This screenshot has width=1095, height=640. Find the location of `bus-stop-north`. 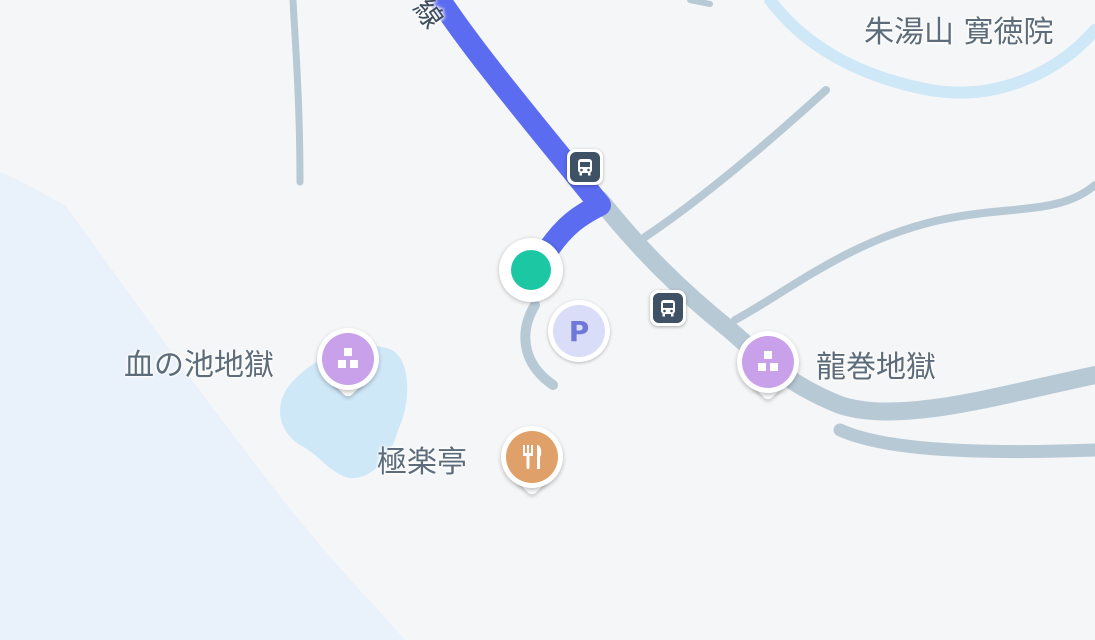

bus-stop-north is located at coordinates (585, 167).